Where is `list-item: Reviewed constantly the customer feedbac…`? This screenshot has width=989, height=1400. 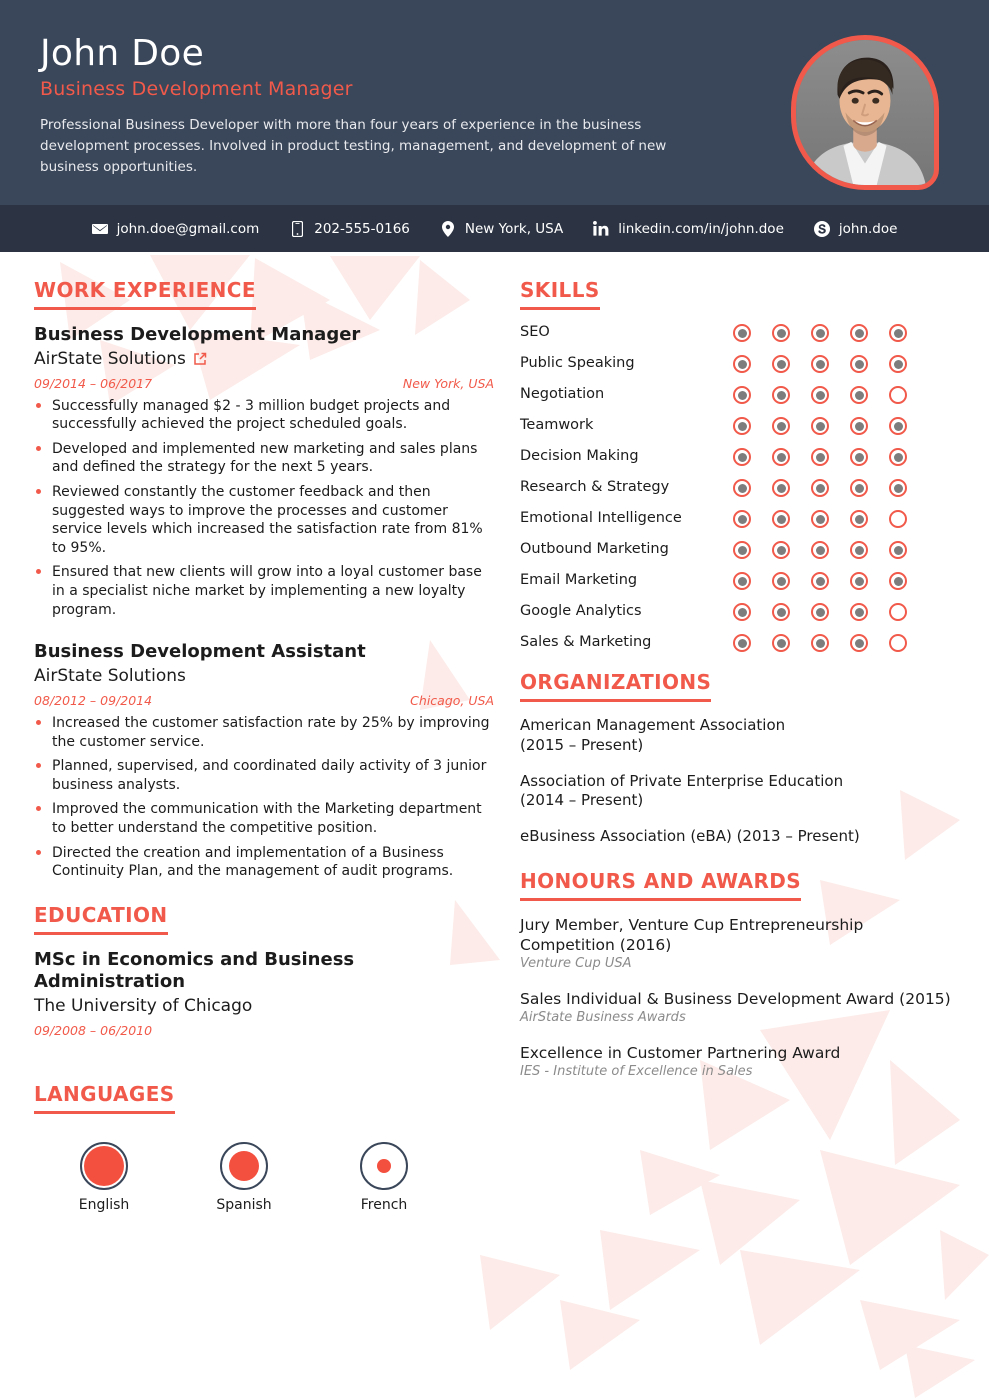 list-item: Reviewed constantly the customer feedbac… is located at coordinates (264, 520).